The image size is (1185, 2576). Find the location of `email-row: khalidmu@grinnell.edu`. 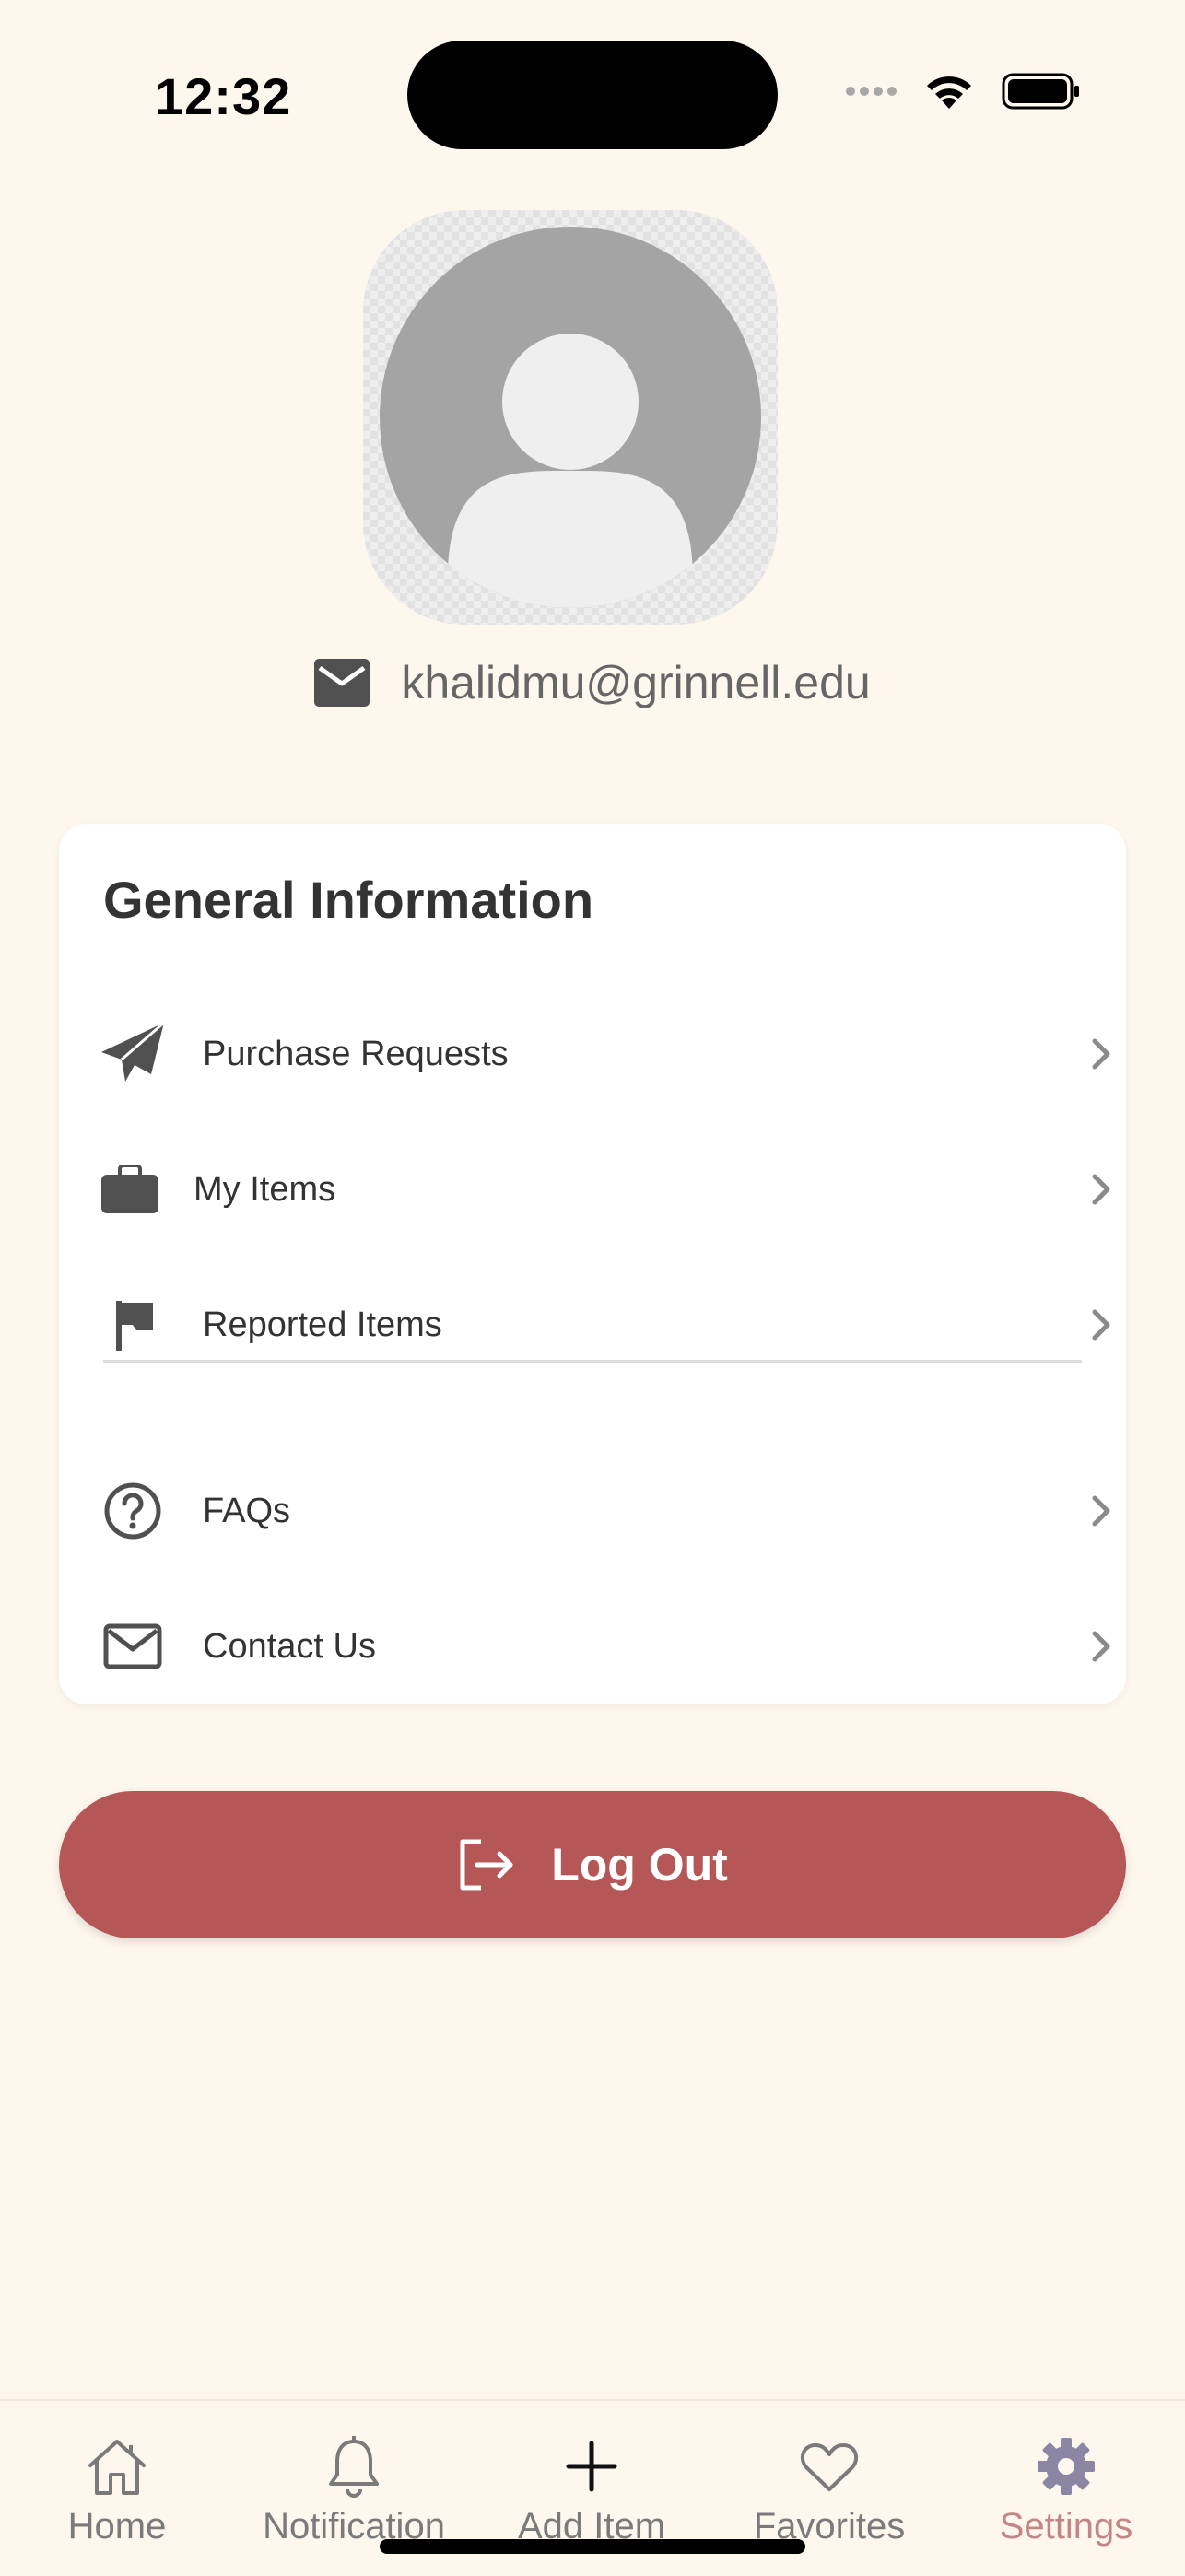

email-row: khalidmu@grinnell.edu is located at coordinates (592, 682).